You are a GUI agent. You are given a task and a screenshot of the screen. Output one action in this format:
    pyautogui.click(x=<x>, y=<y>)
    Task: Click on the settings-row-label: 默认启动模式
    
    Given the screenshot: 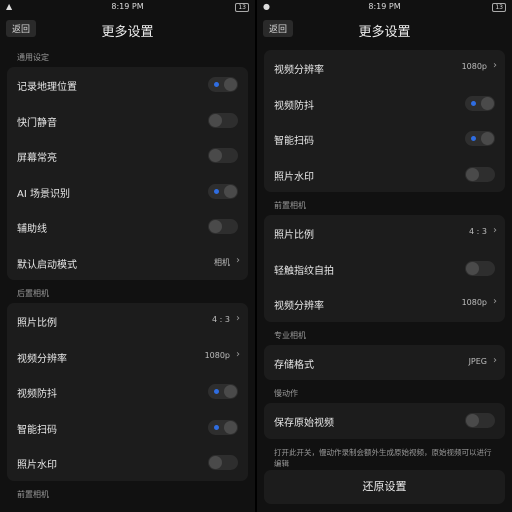 What is the action you would take?
    pyautogui.click(x=47, y=265)
    